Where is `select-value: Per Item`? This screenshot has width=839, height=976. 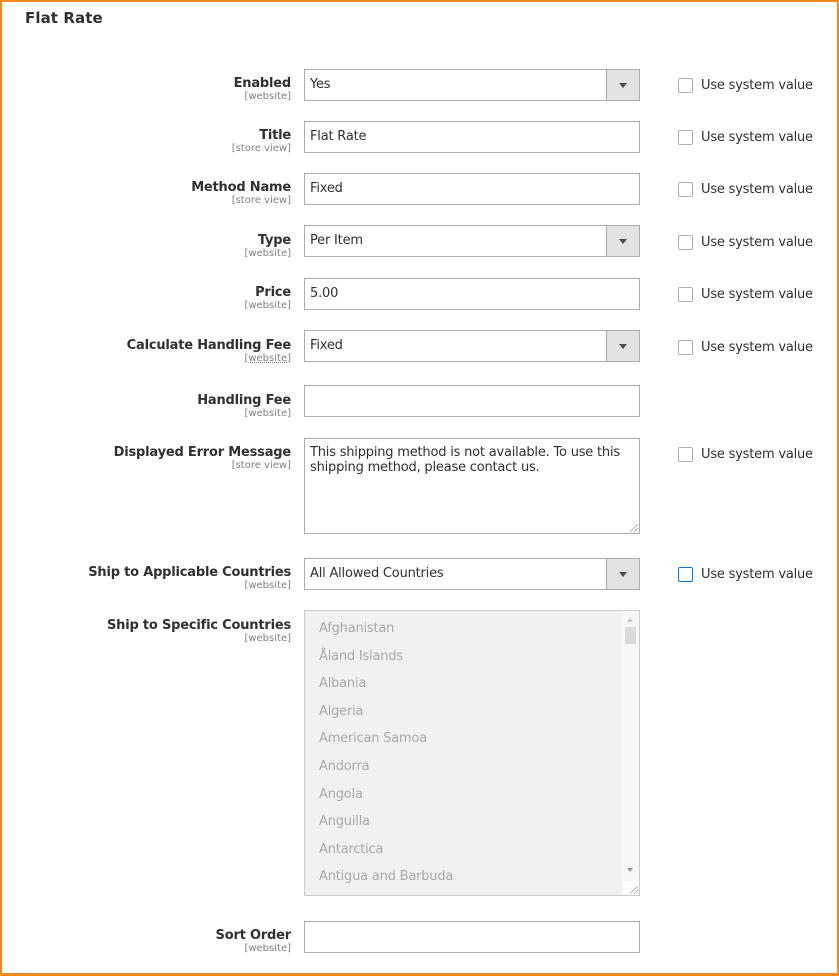
select-value: Per Item is located at coordinates (336, 240).